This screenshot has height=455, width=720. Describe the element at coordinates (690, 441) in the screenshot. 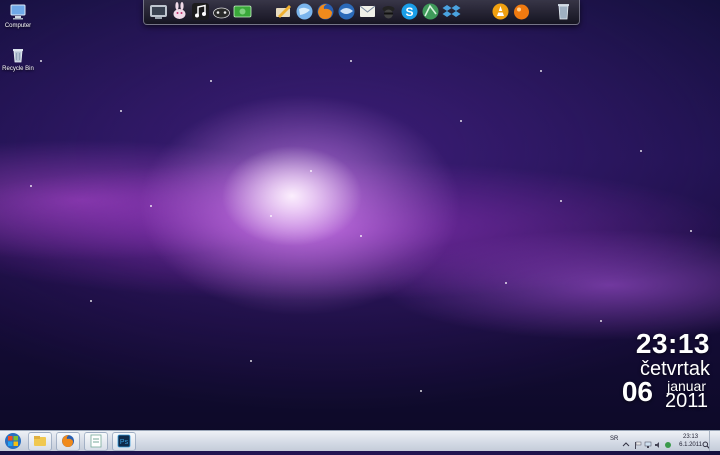

I see `tray-clock: 23:13 6.1.2011` at that location.